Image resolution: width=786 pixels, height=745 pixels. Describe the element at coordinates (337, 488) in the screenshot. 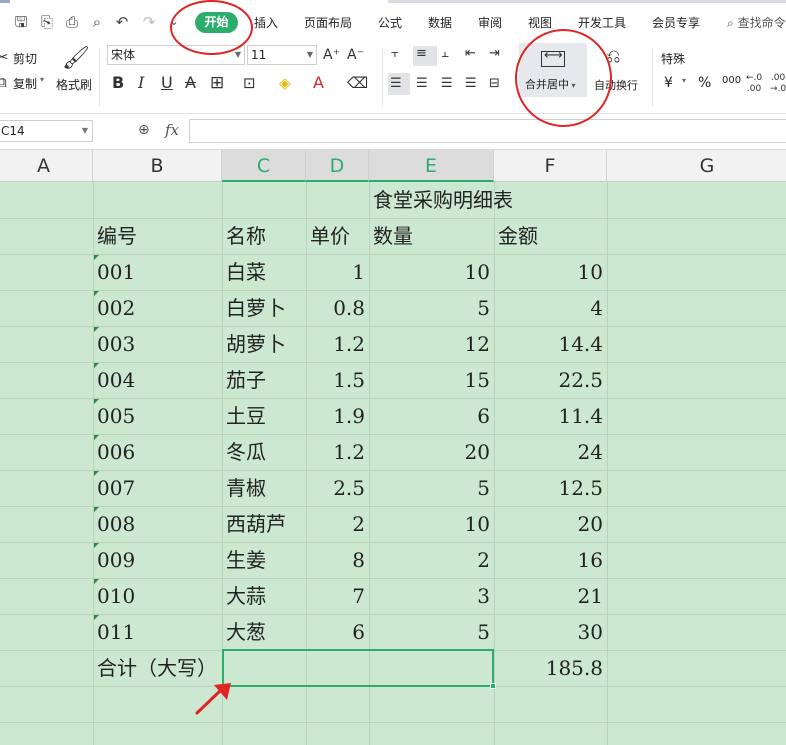

I see `cell-unit-price: 2.5` at that location.